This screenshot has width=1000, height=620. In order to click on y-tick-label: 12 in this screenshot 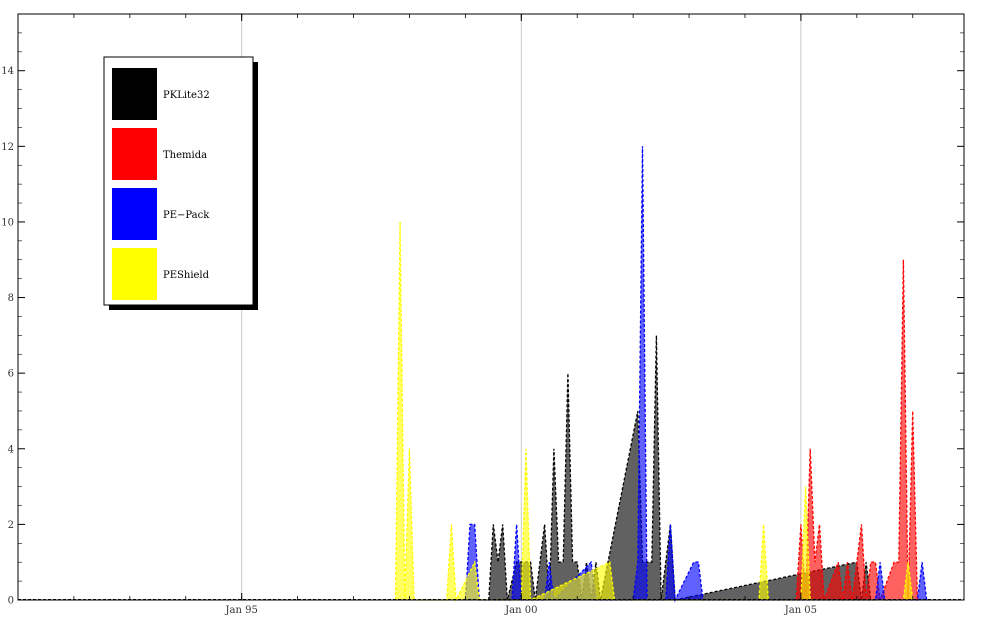, I will do `click(7, 147)`.